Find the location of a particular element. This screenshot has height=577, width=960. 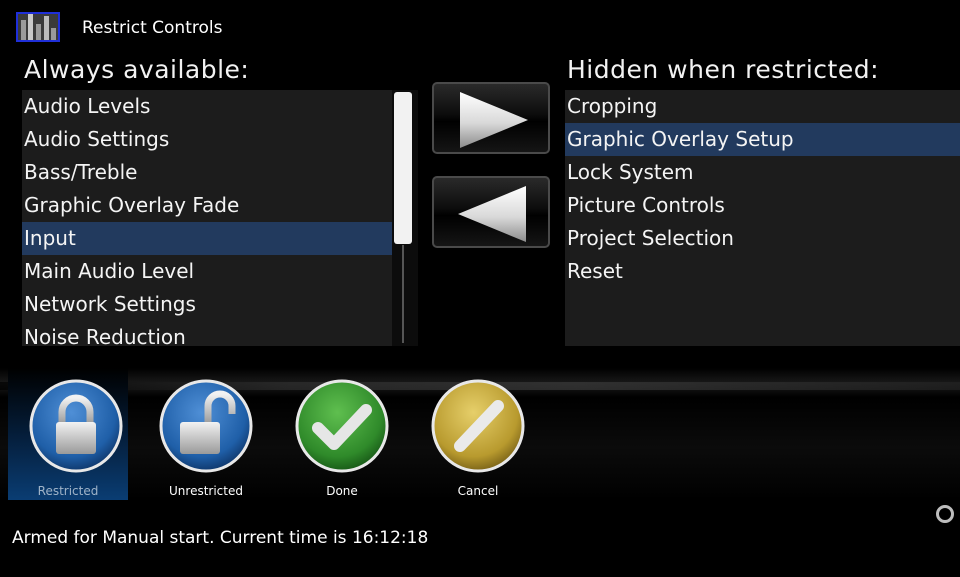

list-item: Graphic Overlay Fade is located at coordinates (207, 205).